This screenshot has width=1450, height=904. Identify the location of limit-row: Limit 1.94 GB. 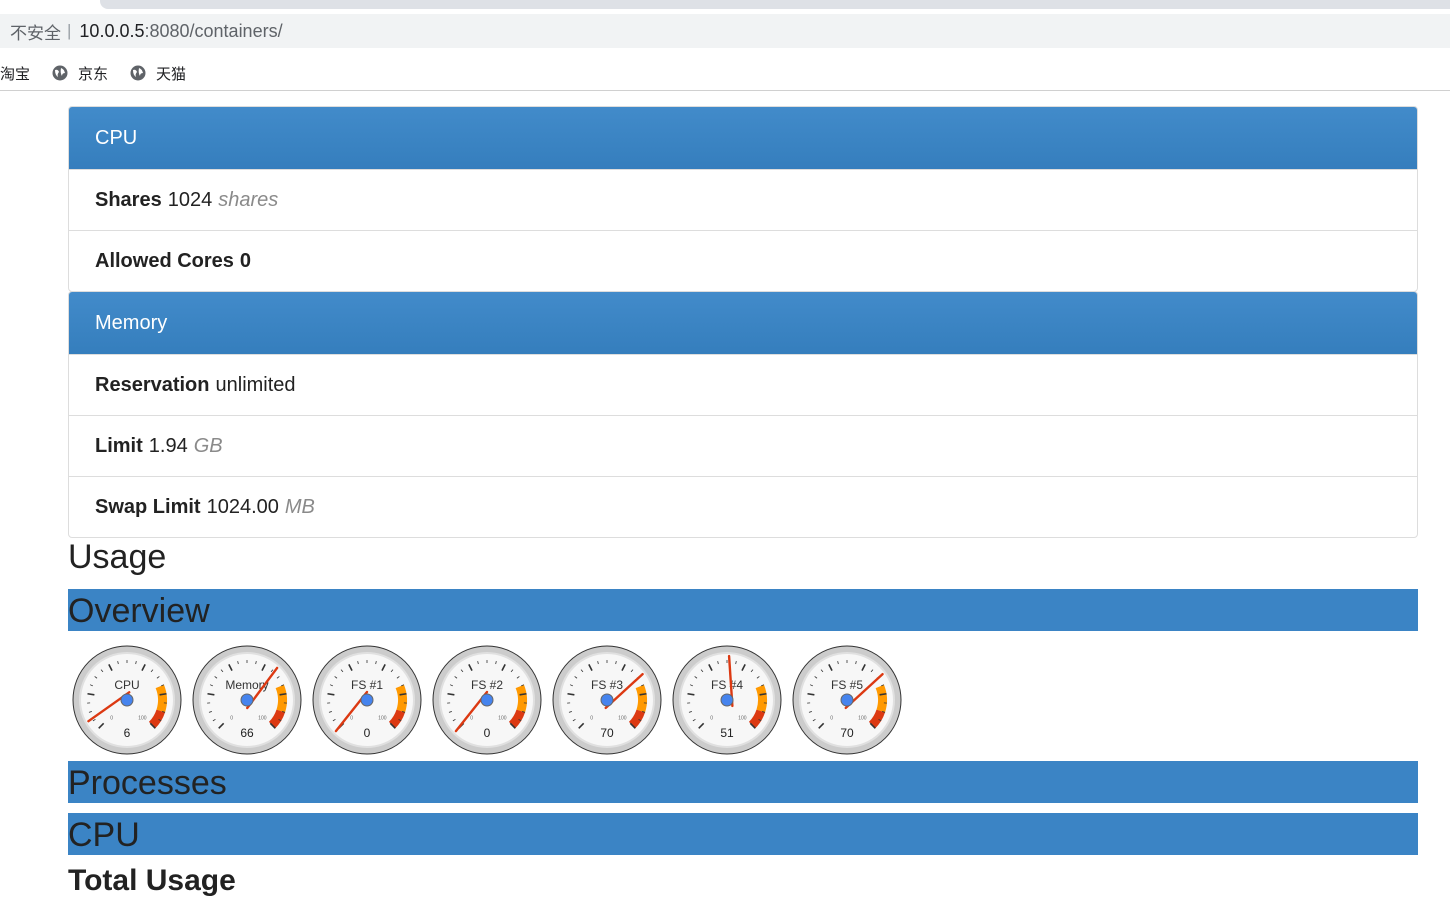
(743, 445).